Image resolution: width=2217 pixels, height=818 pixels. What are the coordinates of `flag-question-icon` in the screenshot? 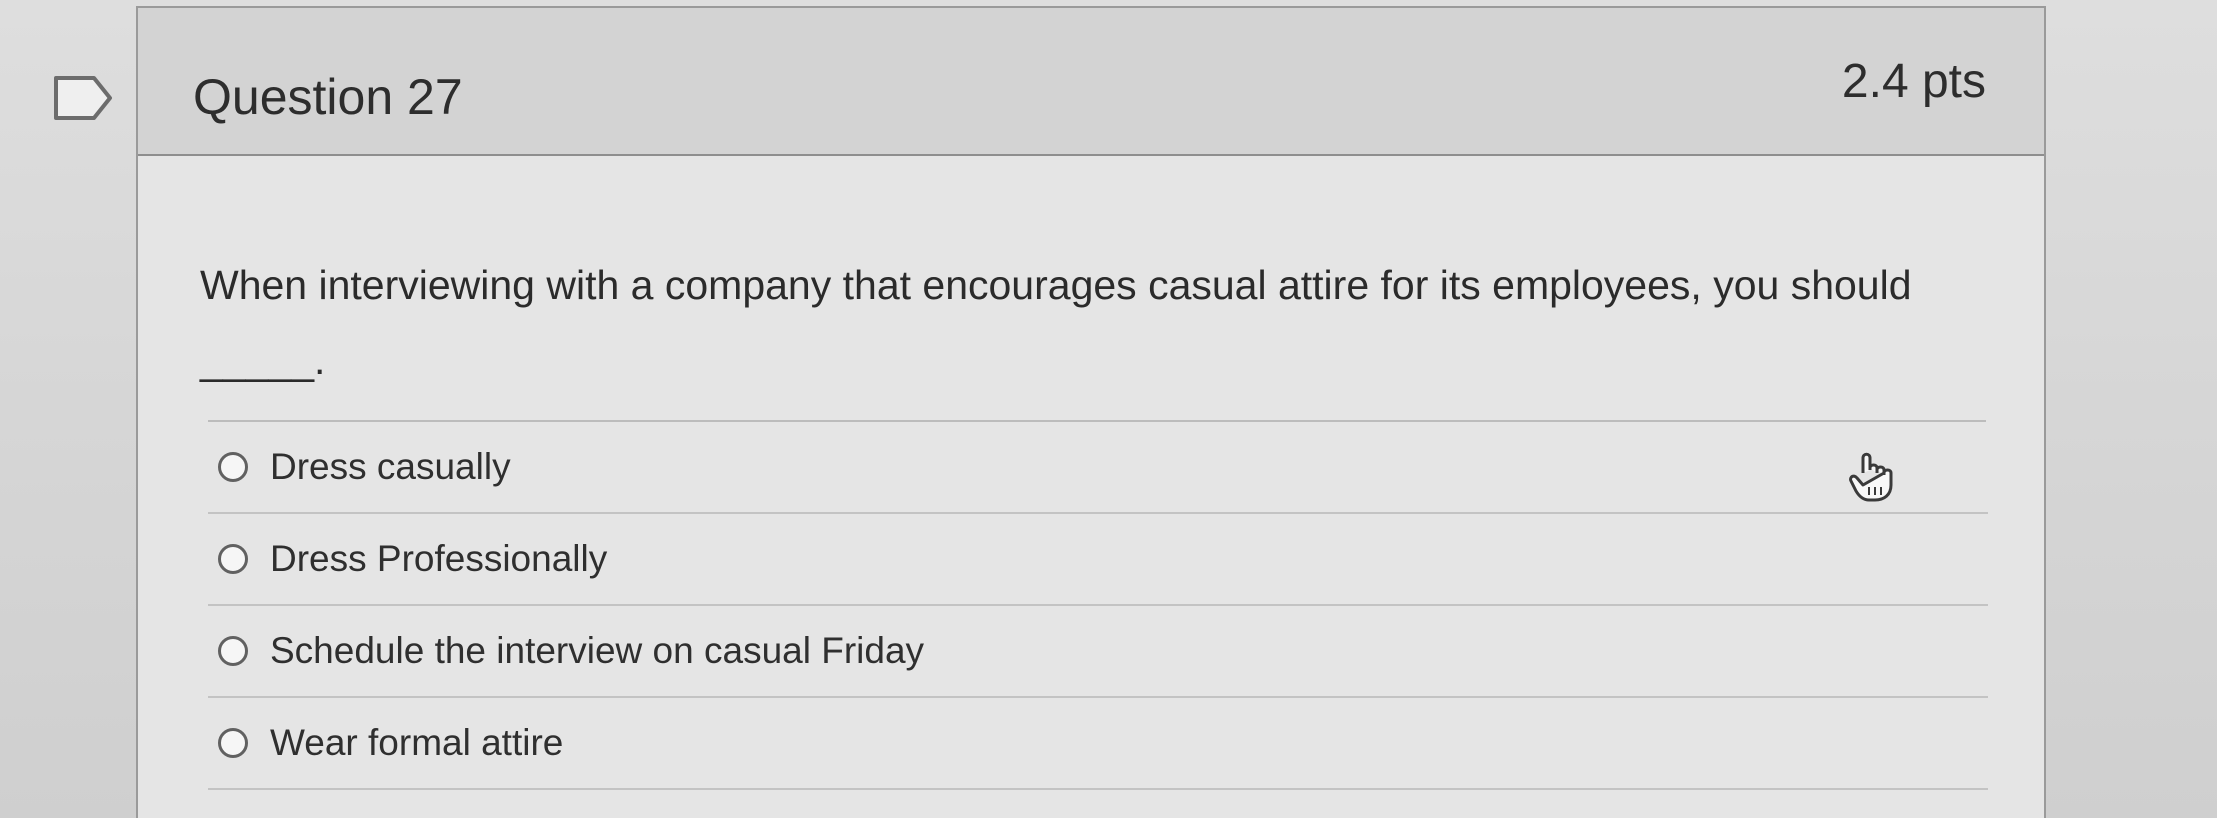 It's located at (83, 98).